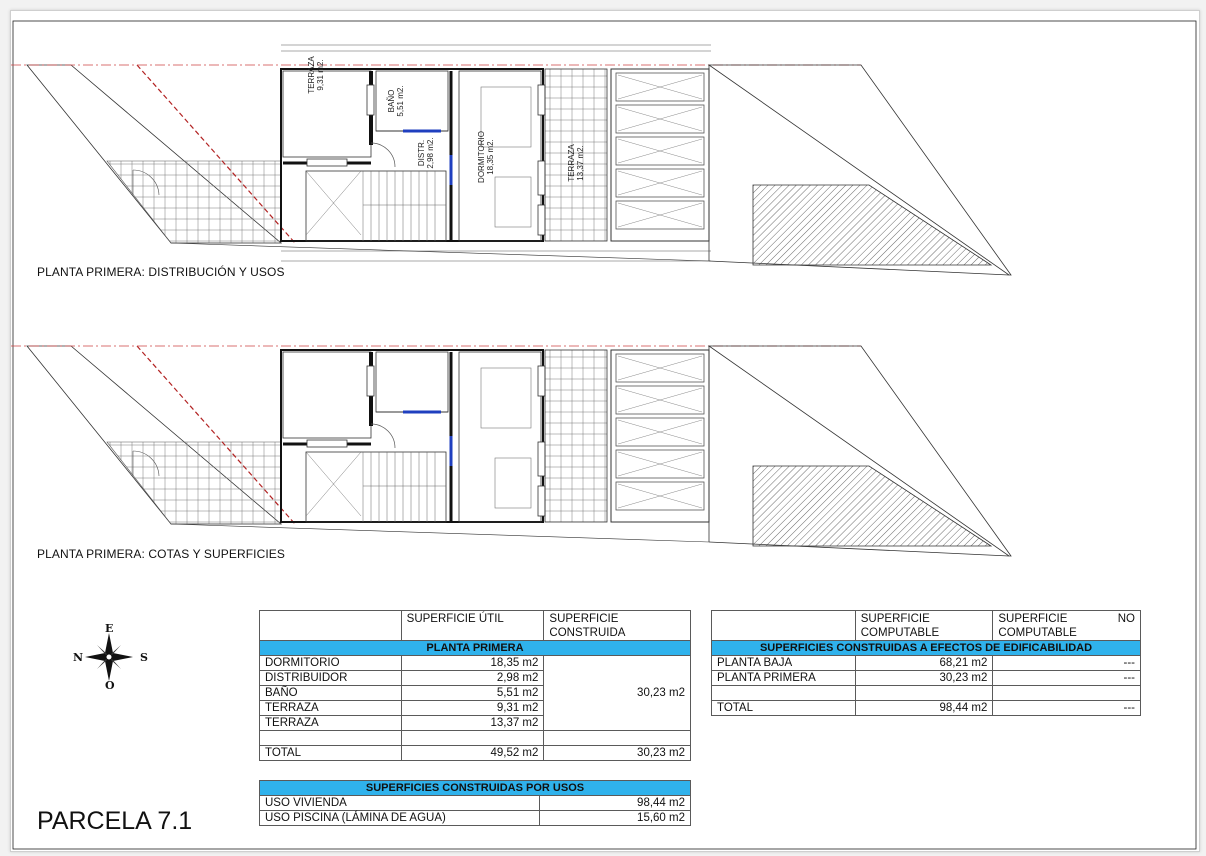  What do you see at coordinates (475, 788) in the screenshot?
I see `band-usos: SUPERFICIES CONSTRUIDAS POR USOS` at bounding box center [475, 788].